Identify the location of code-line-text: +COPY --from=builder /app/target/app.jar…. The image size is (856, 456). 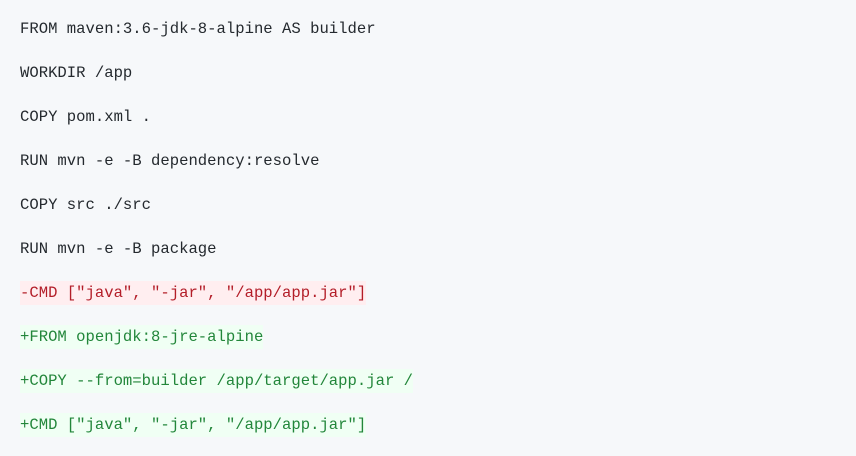
(217, 381).